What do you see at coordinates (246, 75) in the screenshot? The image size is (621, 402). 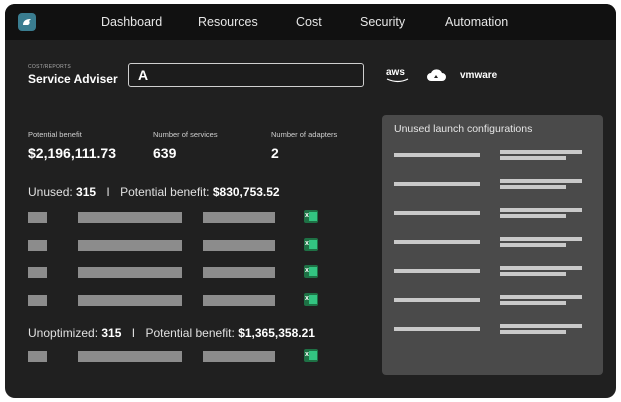 I see `search-input: A` at bounding box center [246, 75].